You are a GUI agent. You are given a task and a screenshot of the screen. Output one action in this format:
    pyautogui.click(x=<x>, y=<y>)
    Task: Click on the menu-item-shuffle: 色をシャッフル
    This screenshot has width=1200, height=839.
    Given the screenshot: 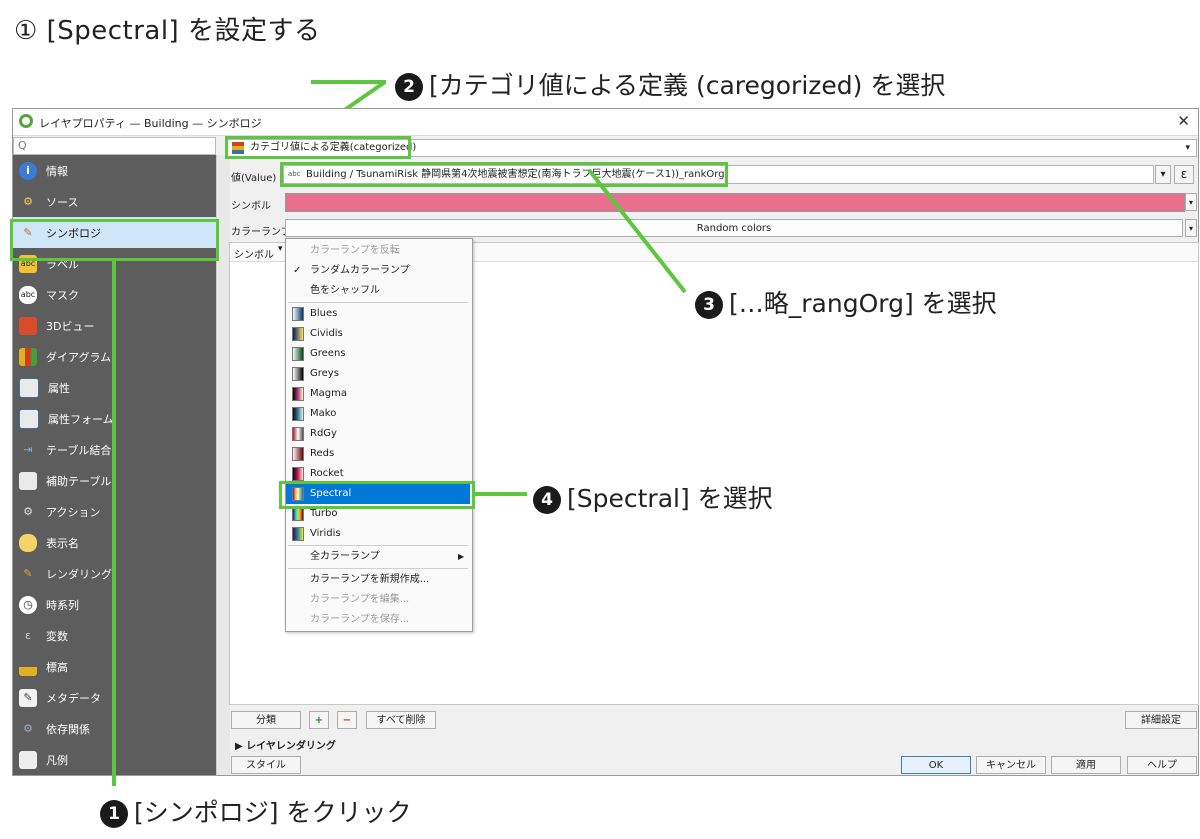 What is the action you would take?
    pyautogui.click(x=378, y=291)
    